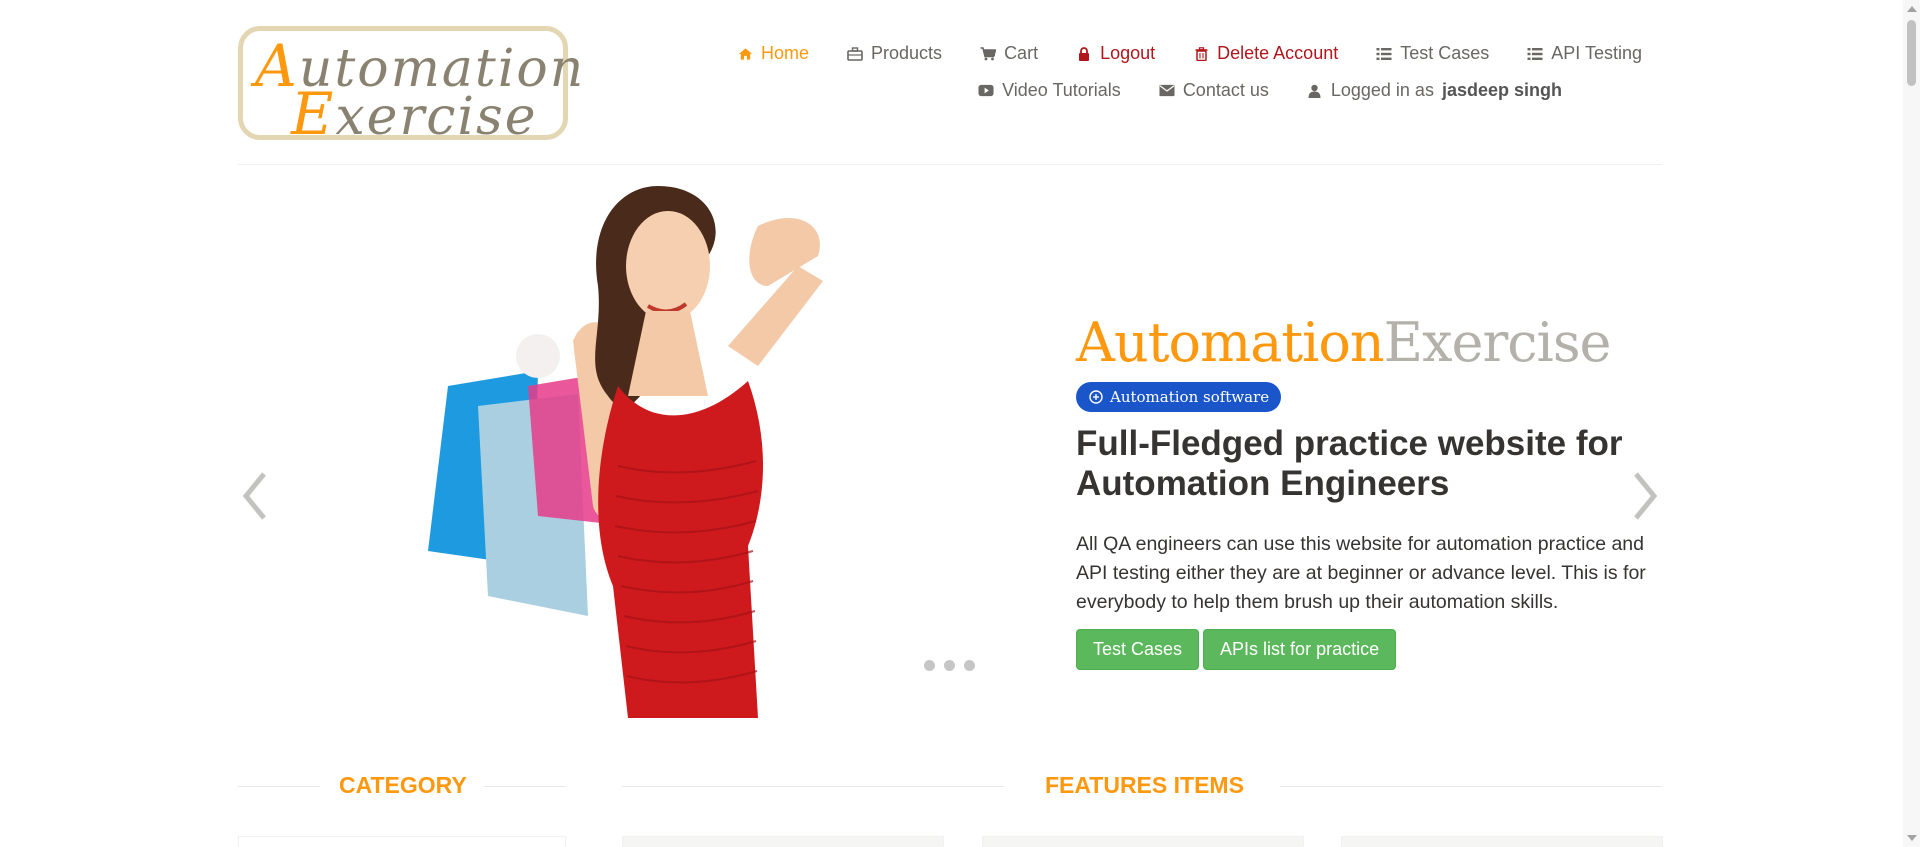 The height and width of the screenshot is (847, 1920). What do you see at coordinates (1115, 53) in the screenshot?
I see `nav-logout: Logout` at bounding box center [1115, 53].